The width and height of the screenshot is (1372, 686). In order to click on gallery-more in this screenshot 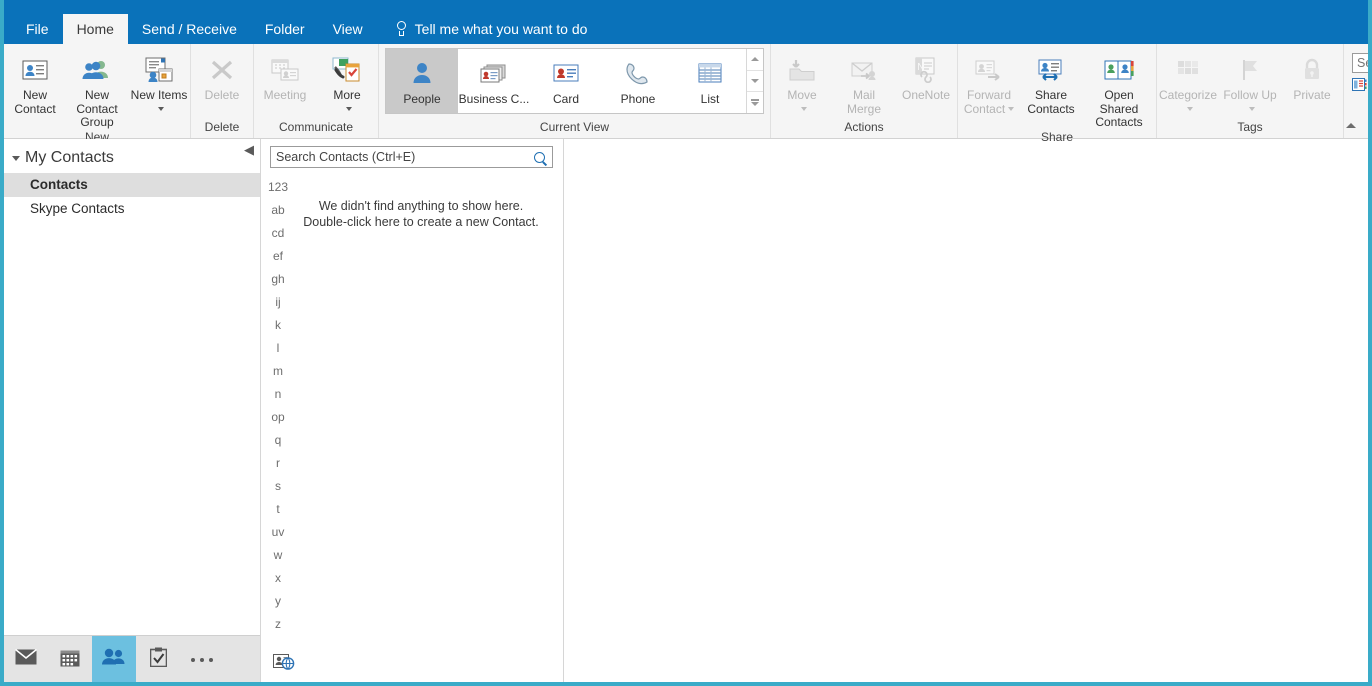, I will do `click(755, 103)`.